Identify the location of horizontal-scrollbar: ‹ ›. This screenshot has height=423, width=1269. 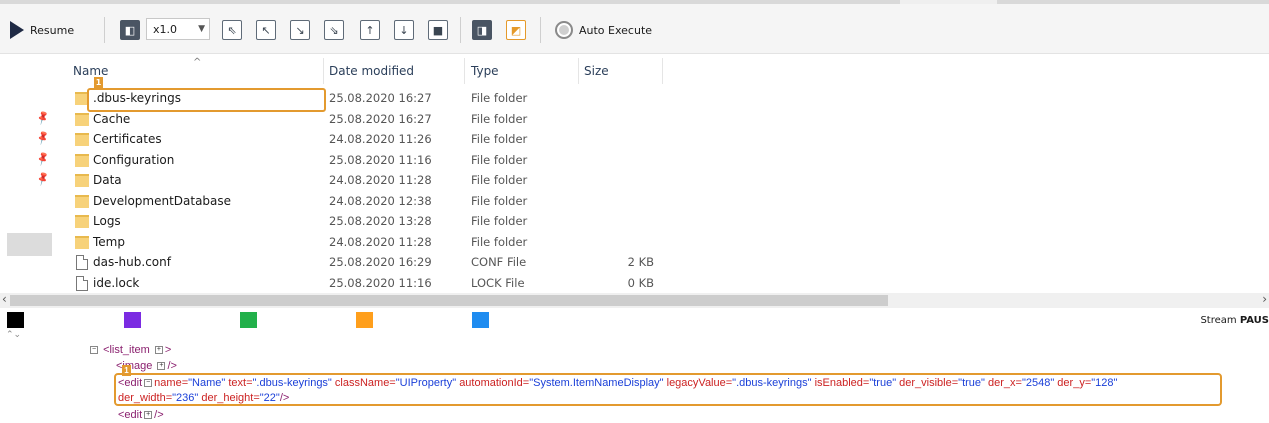
(634, 300).